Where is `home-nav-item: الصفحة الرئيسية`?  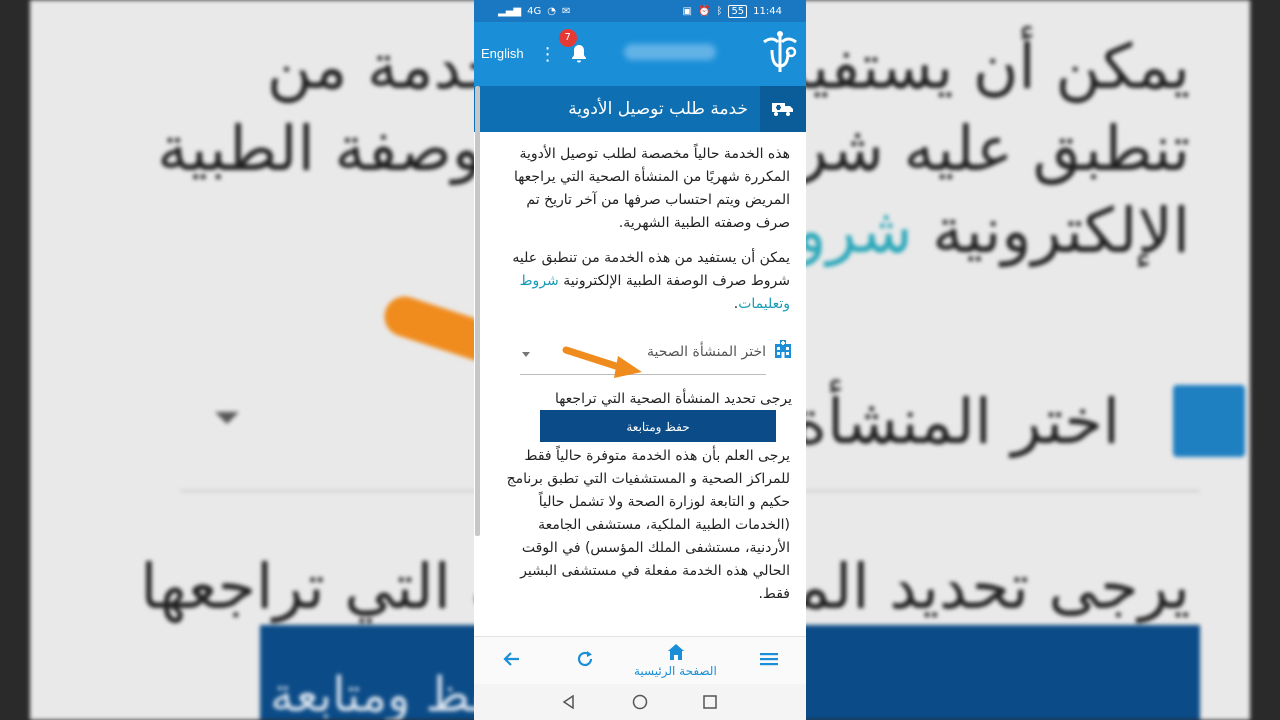
home-nav-item: الصفحة الرئيسية is located at coordinates (674, 661).